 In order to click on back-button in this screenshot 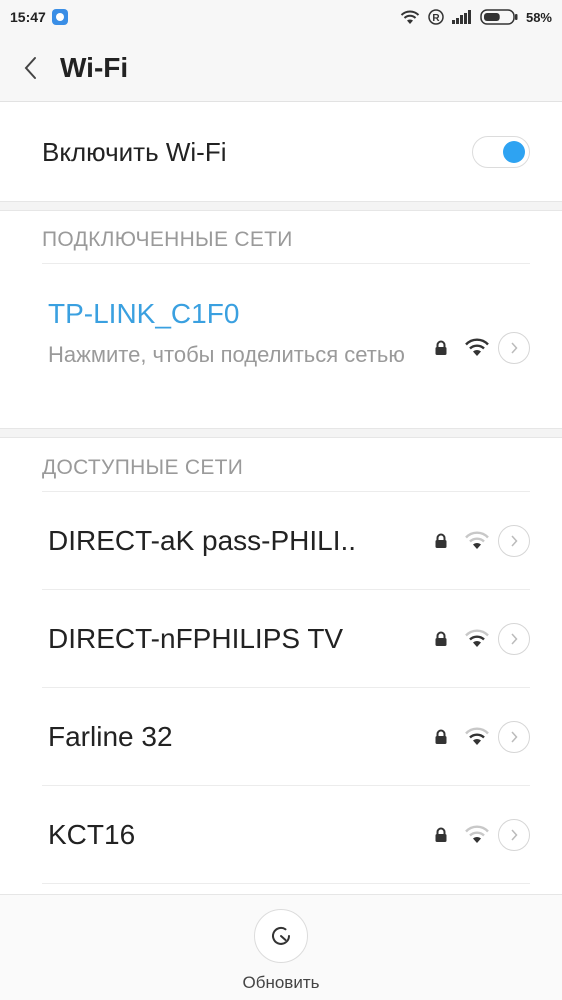, I will do `click(30, 68)`.